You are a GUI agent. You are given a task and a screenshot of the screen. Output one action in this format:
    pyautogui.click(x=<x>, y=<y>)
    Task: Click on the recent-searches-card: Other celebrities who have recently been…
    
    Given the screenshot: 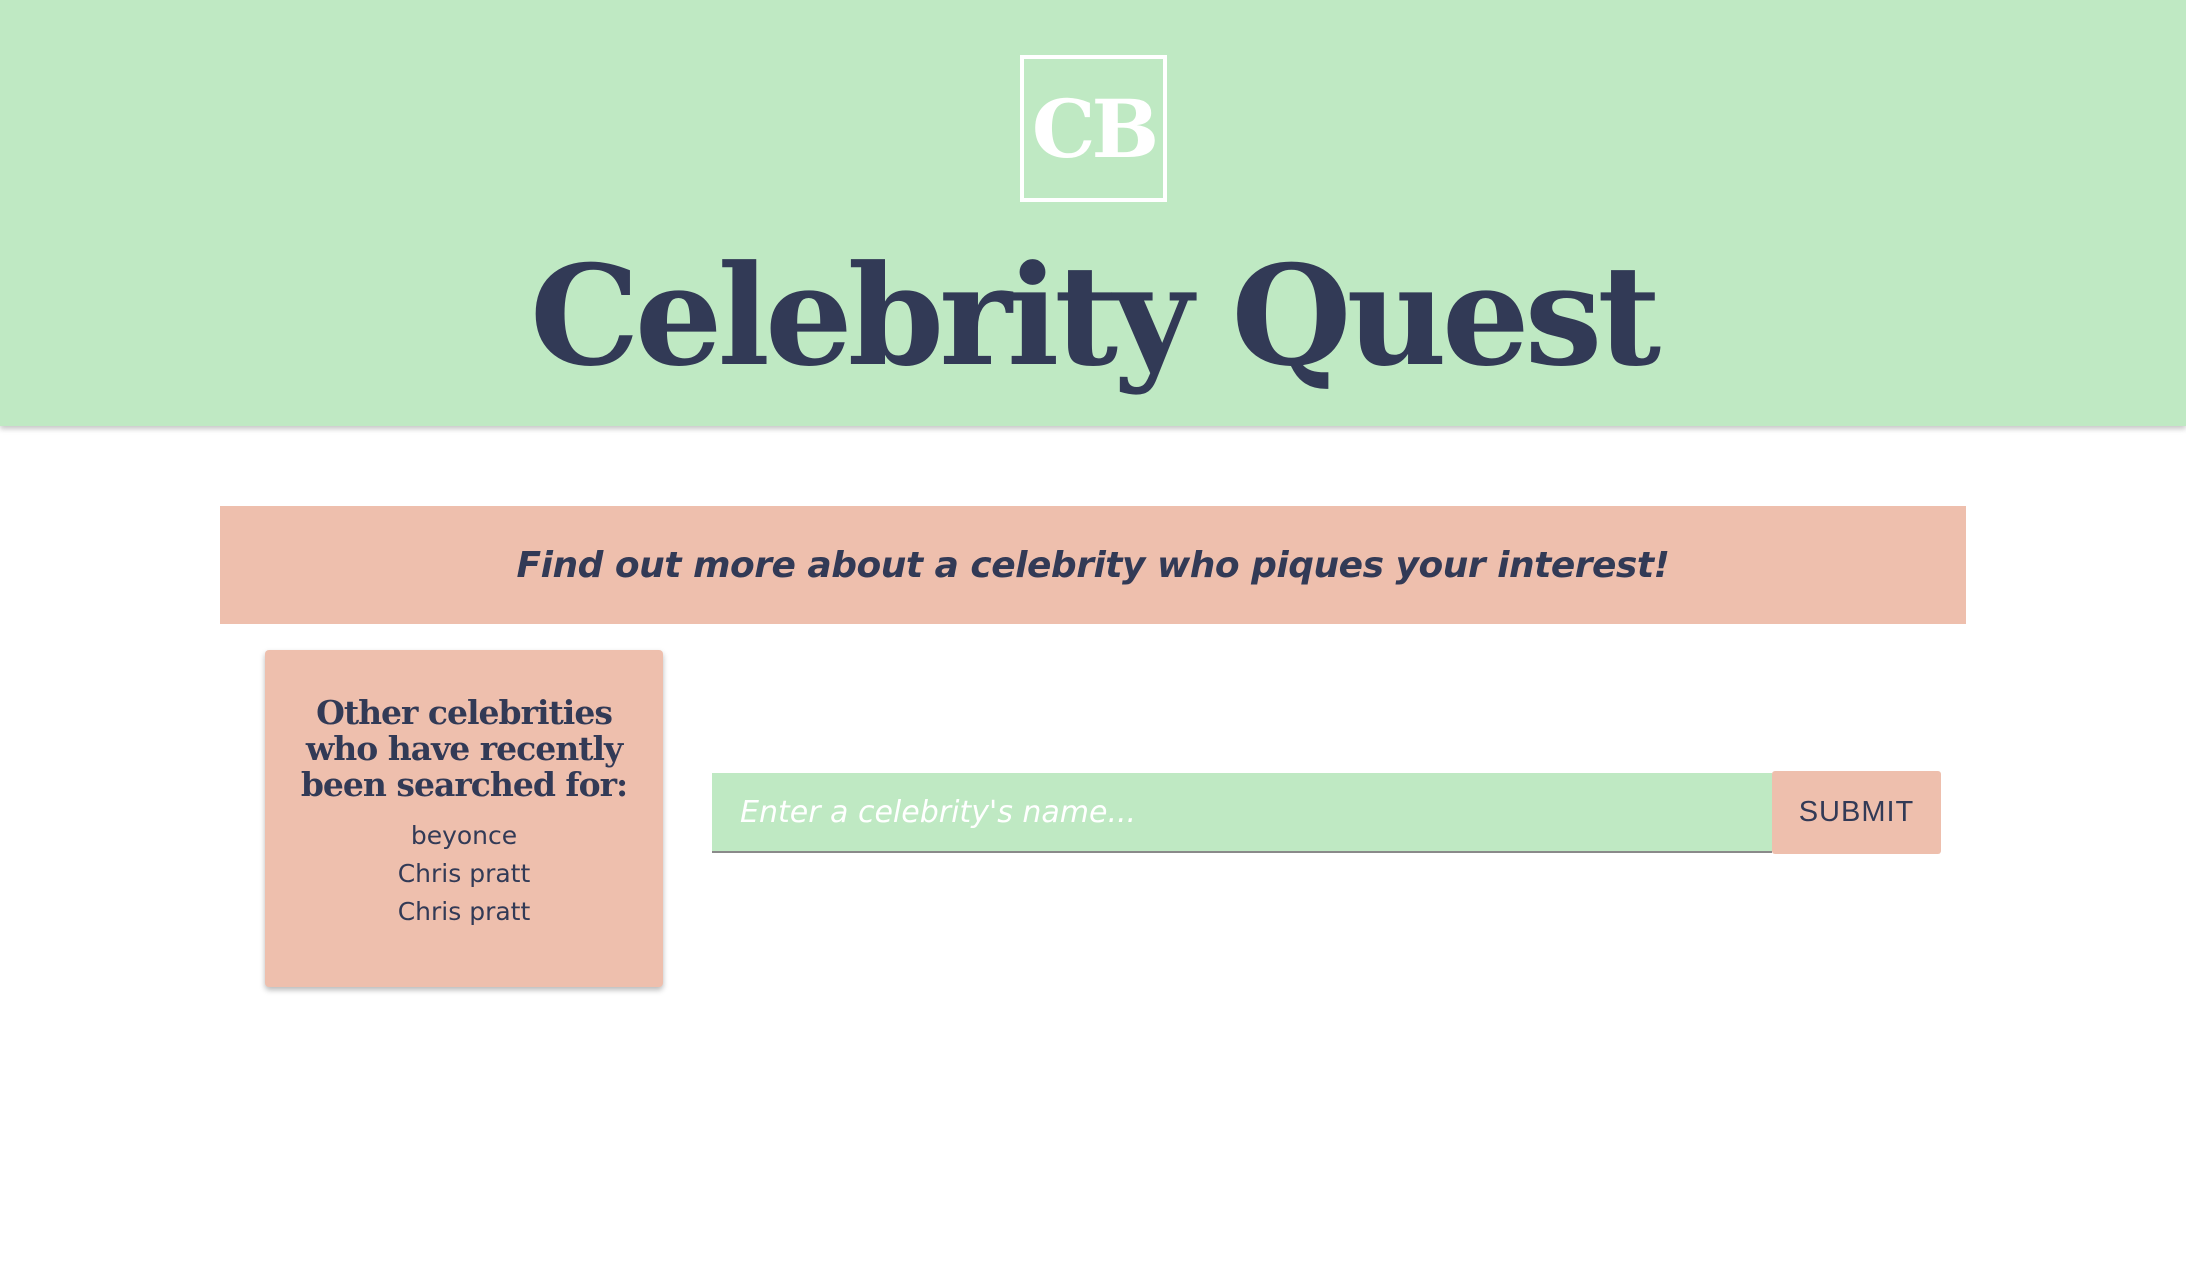 What is the action you would take?
    pyautogui.click(x=464, y=818)
    